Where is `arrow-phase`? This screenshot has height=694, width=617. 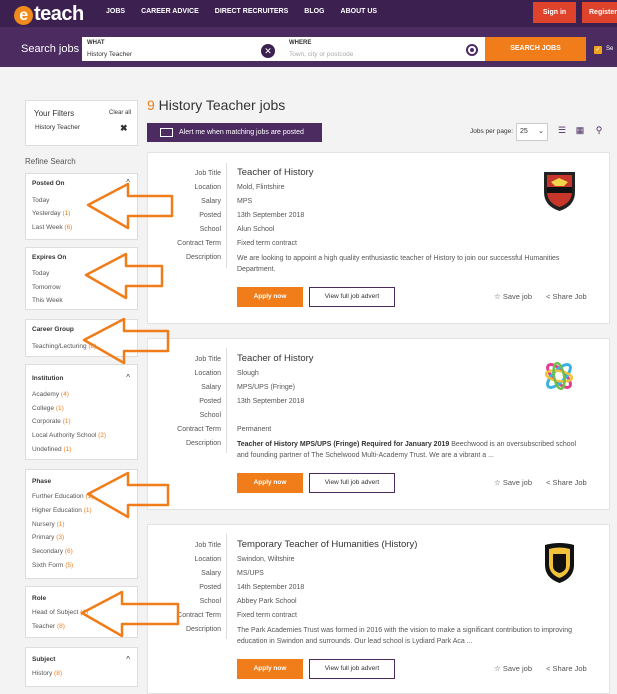 arrow-phase is located at coordinates (128, 495).